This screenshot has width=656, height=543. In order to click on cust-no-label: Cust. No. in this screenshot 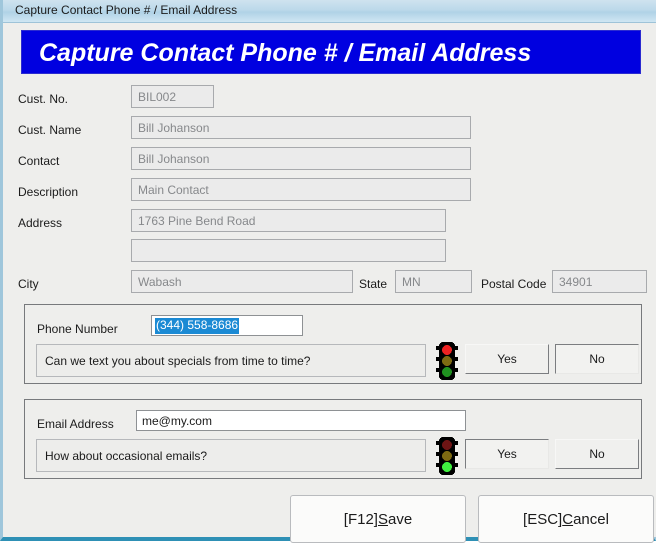, I will do `click(43, 99)`.